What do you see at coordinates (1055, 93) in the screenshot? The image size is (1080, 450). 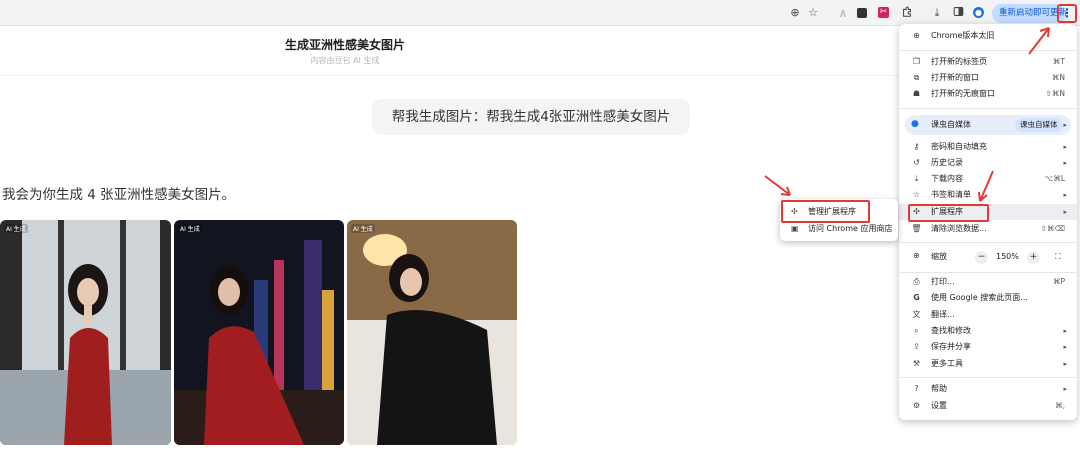 I see `shortcut-label: ⇧⌘N` at bounding box center [1055, 93].